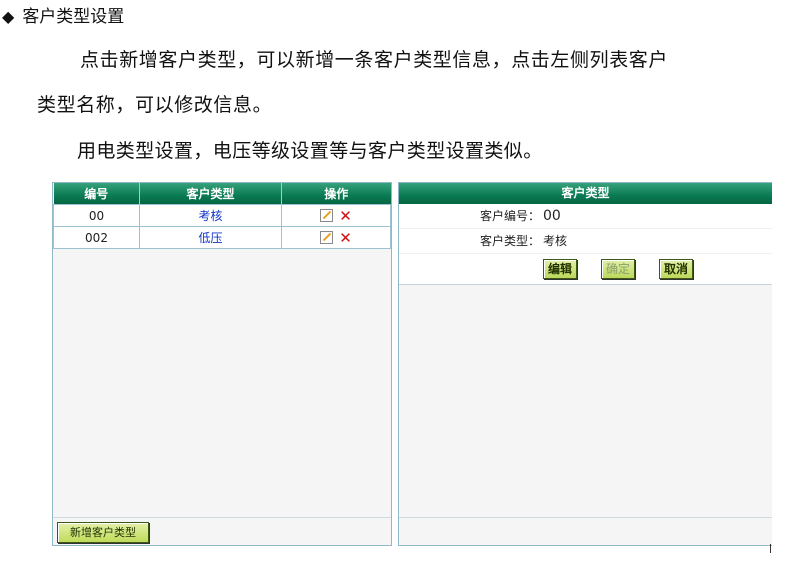 This screenshot has height=563, width=811. What do you see at coordinates (73, 17) in the screenshot?
I see `section-heading-text: 客户类型设置` at bounding box center [73, 17].